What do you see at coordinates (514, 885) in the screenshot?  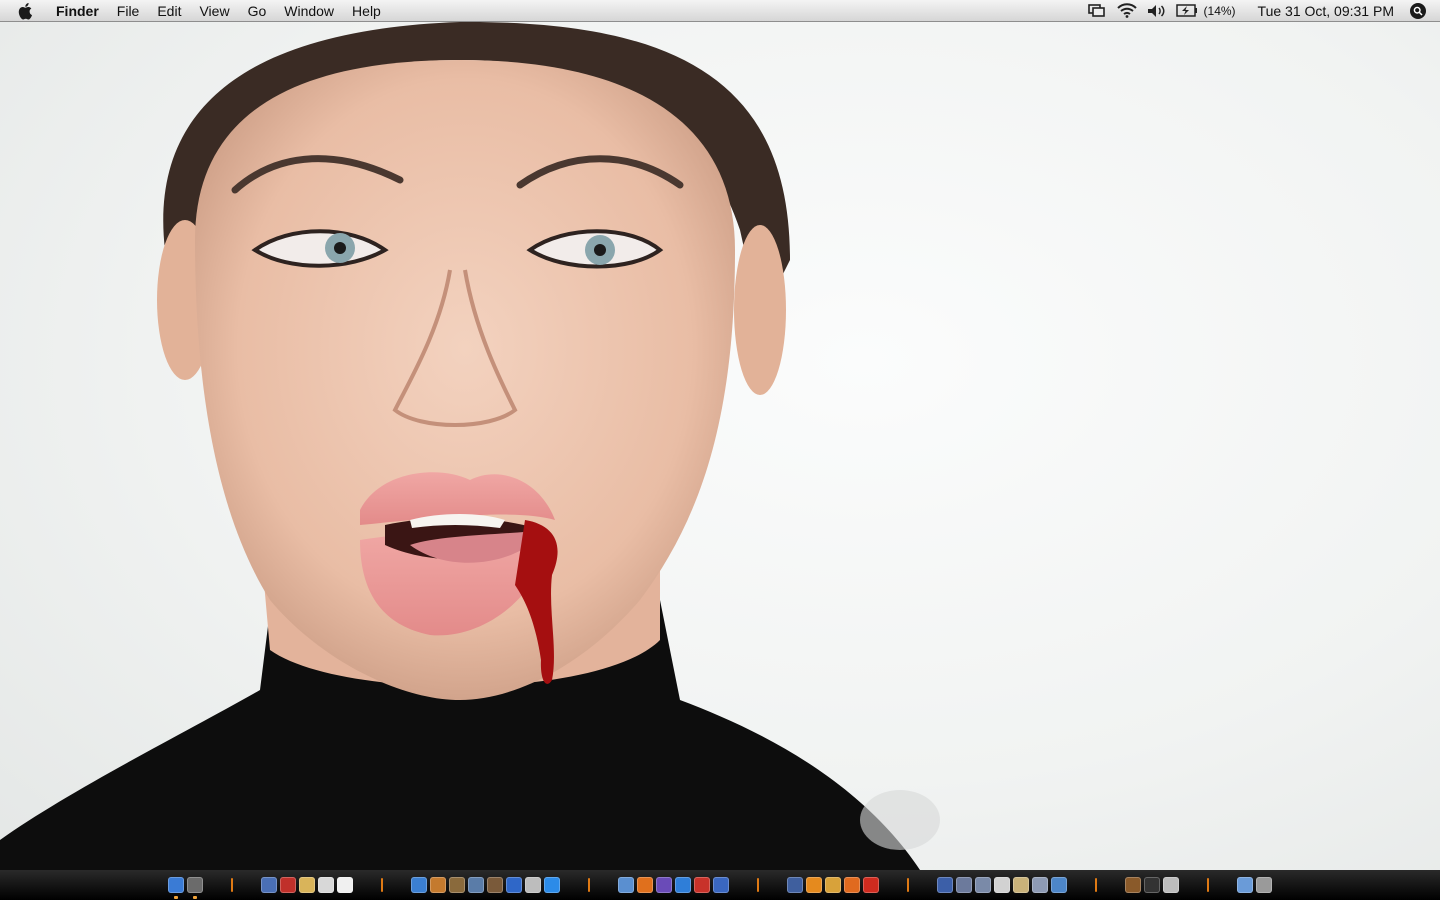 I see `dock-quicktime-icon` at bounding box center [514, 885].